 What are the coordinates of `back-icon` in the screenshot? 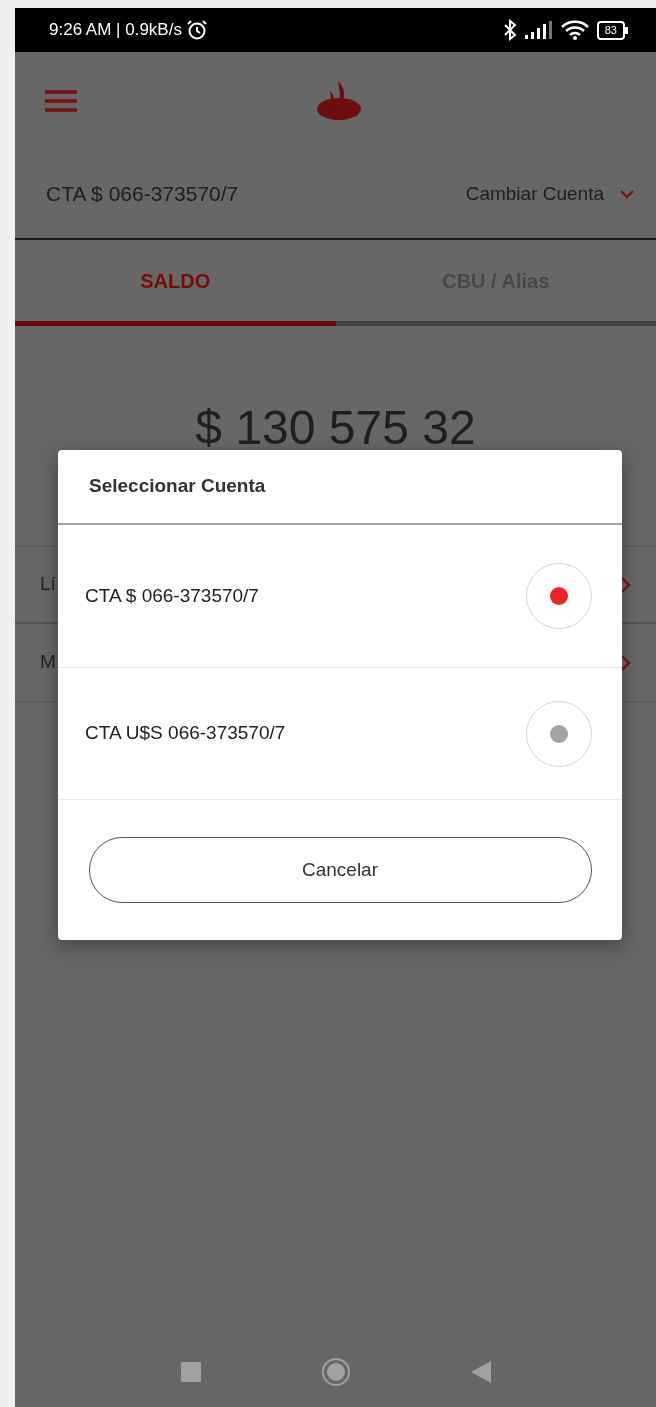 It's located at (480, 1372).